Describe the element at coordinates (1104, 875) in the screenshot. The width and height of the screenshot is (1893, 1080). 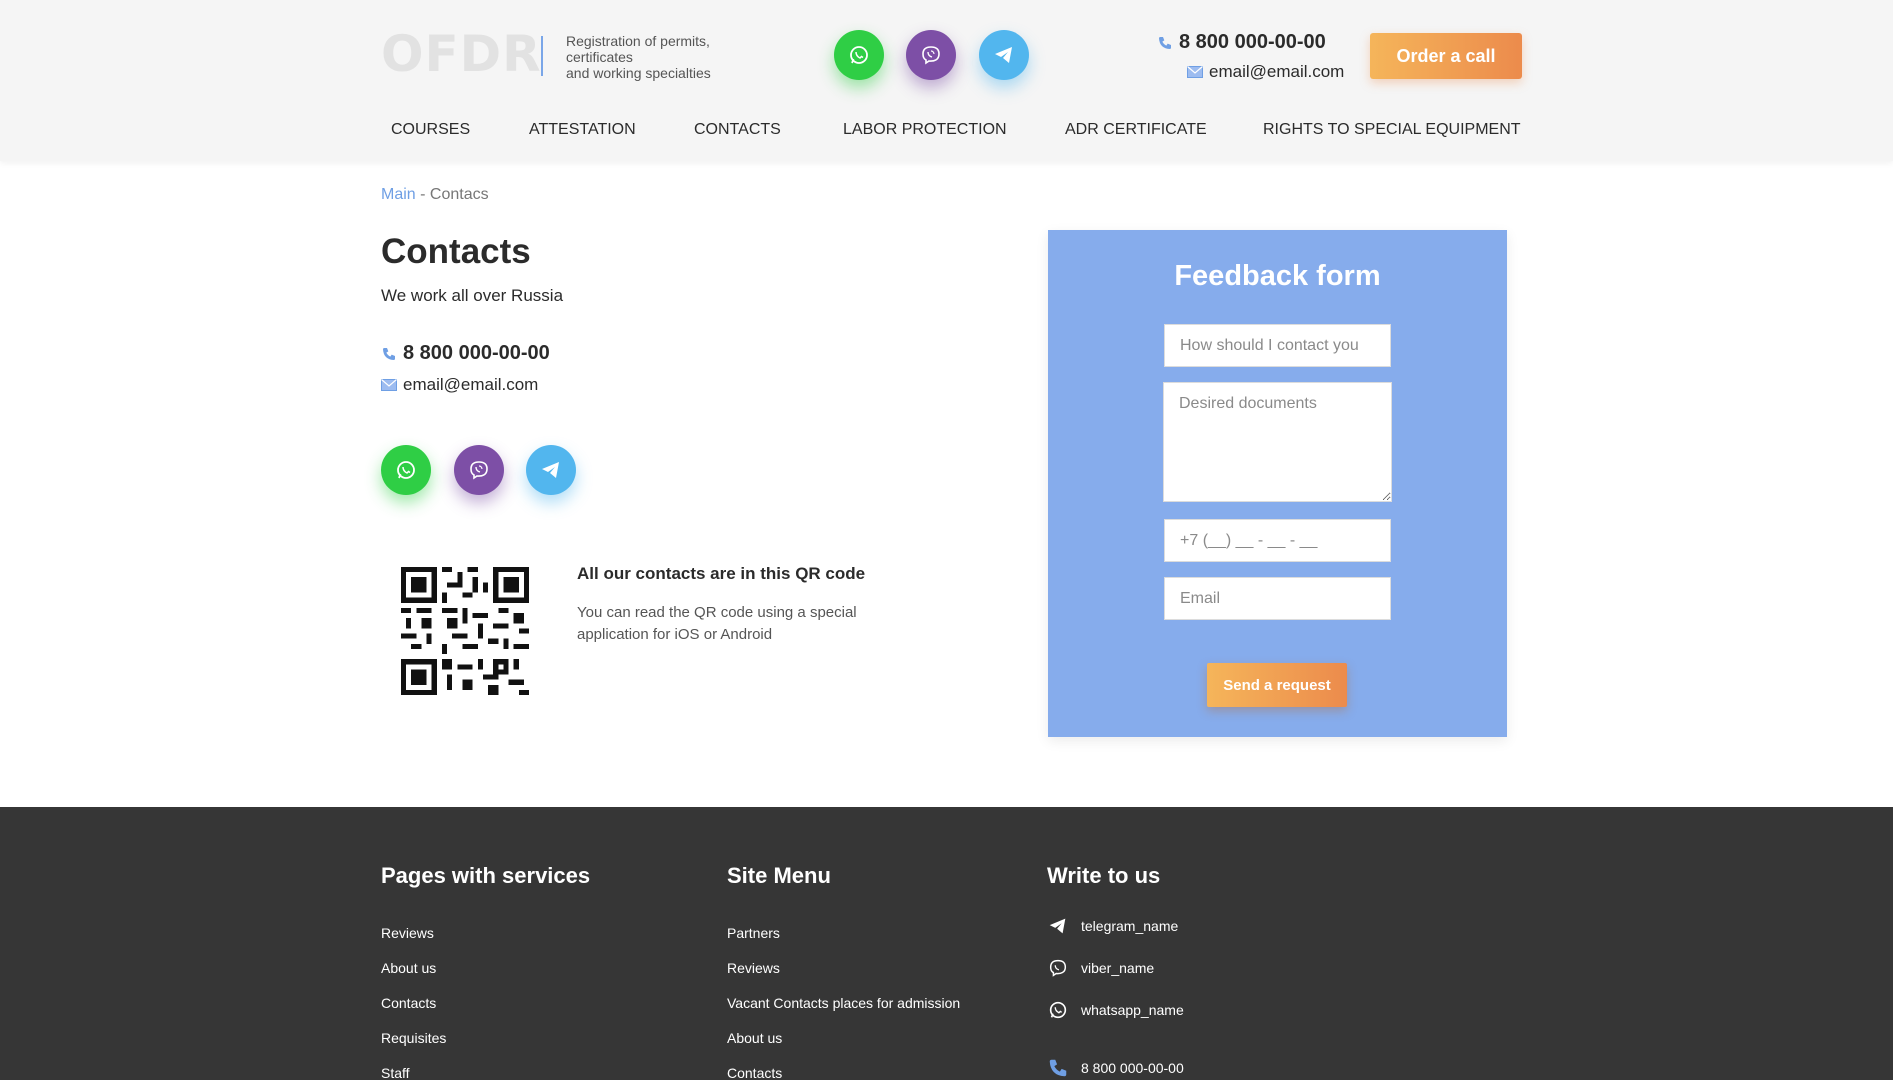
I see `footer-write-heading: Write to us` at that location.